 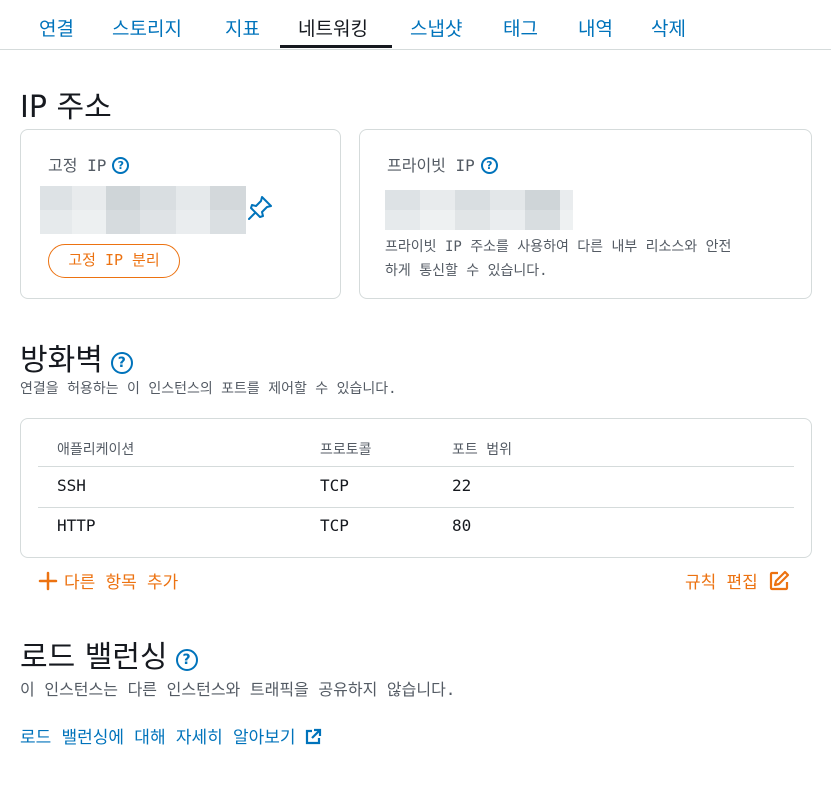 What do you see at coordinates (479, 210) in the screenshot?
I see `private-ip-value-redacted` at bounding box center [479, 210].